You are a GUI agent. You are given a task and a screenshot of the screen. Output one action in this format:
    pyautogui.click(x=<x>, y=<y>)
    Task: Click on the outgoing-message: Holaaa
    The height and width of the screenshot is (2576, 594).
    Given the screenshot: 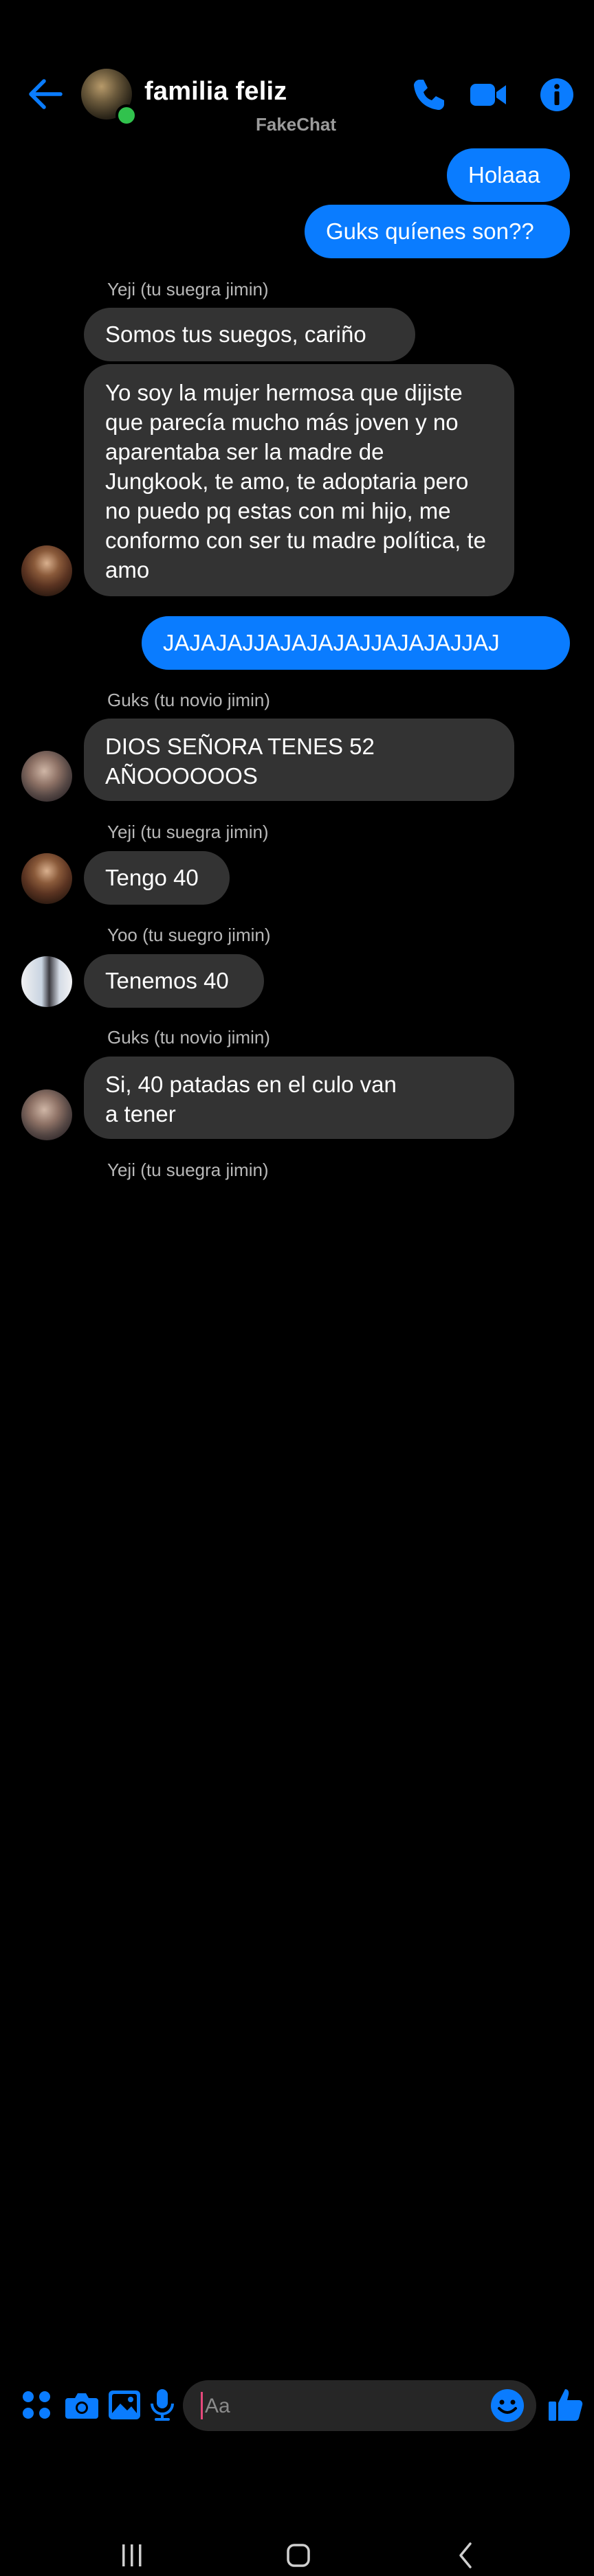 What is the action you would take?
    pyautogui.click(x=508, y=175)
    